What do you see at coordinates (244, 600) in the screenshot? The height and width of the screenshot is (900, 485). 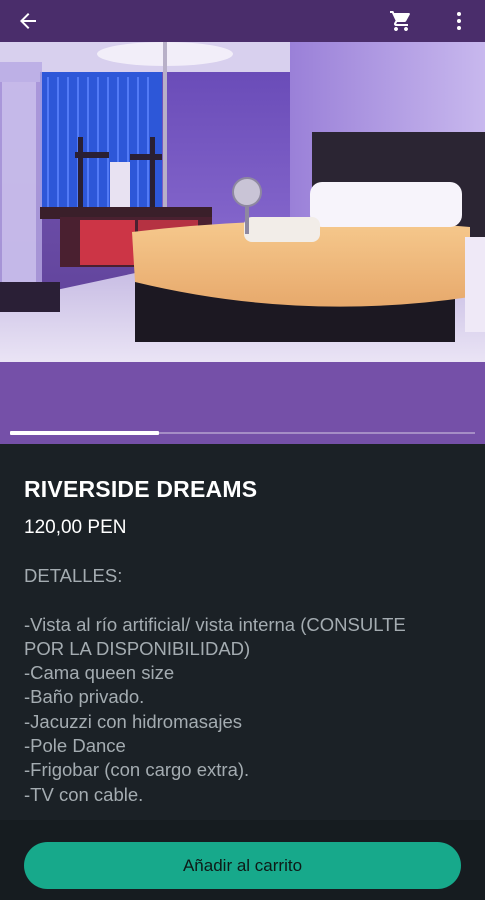 I see `details-spacer` at bounding box center [244, 600].